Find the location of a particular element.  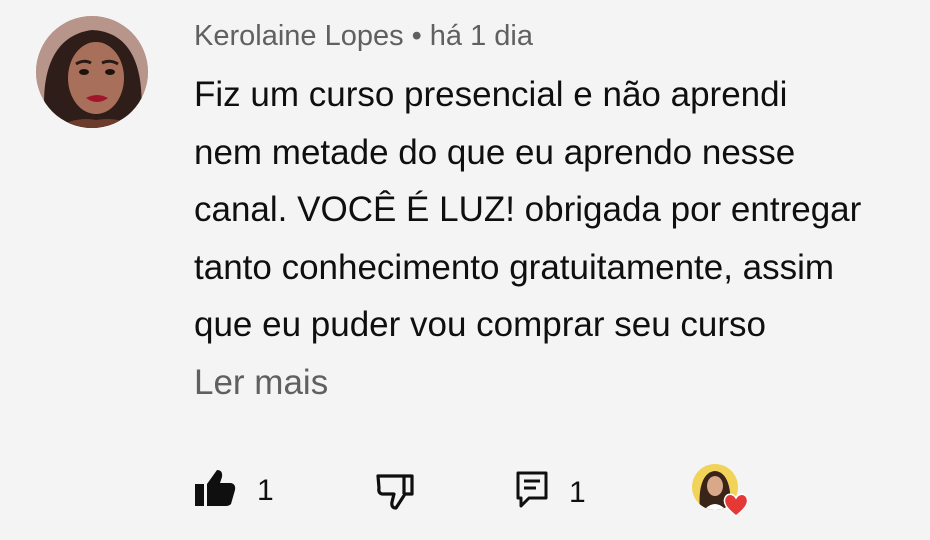

author-name: Kerolaine Lopes is located at coordinates (299, 36).